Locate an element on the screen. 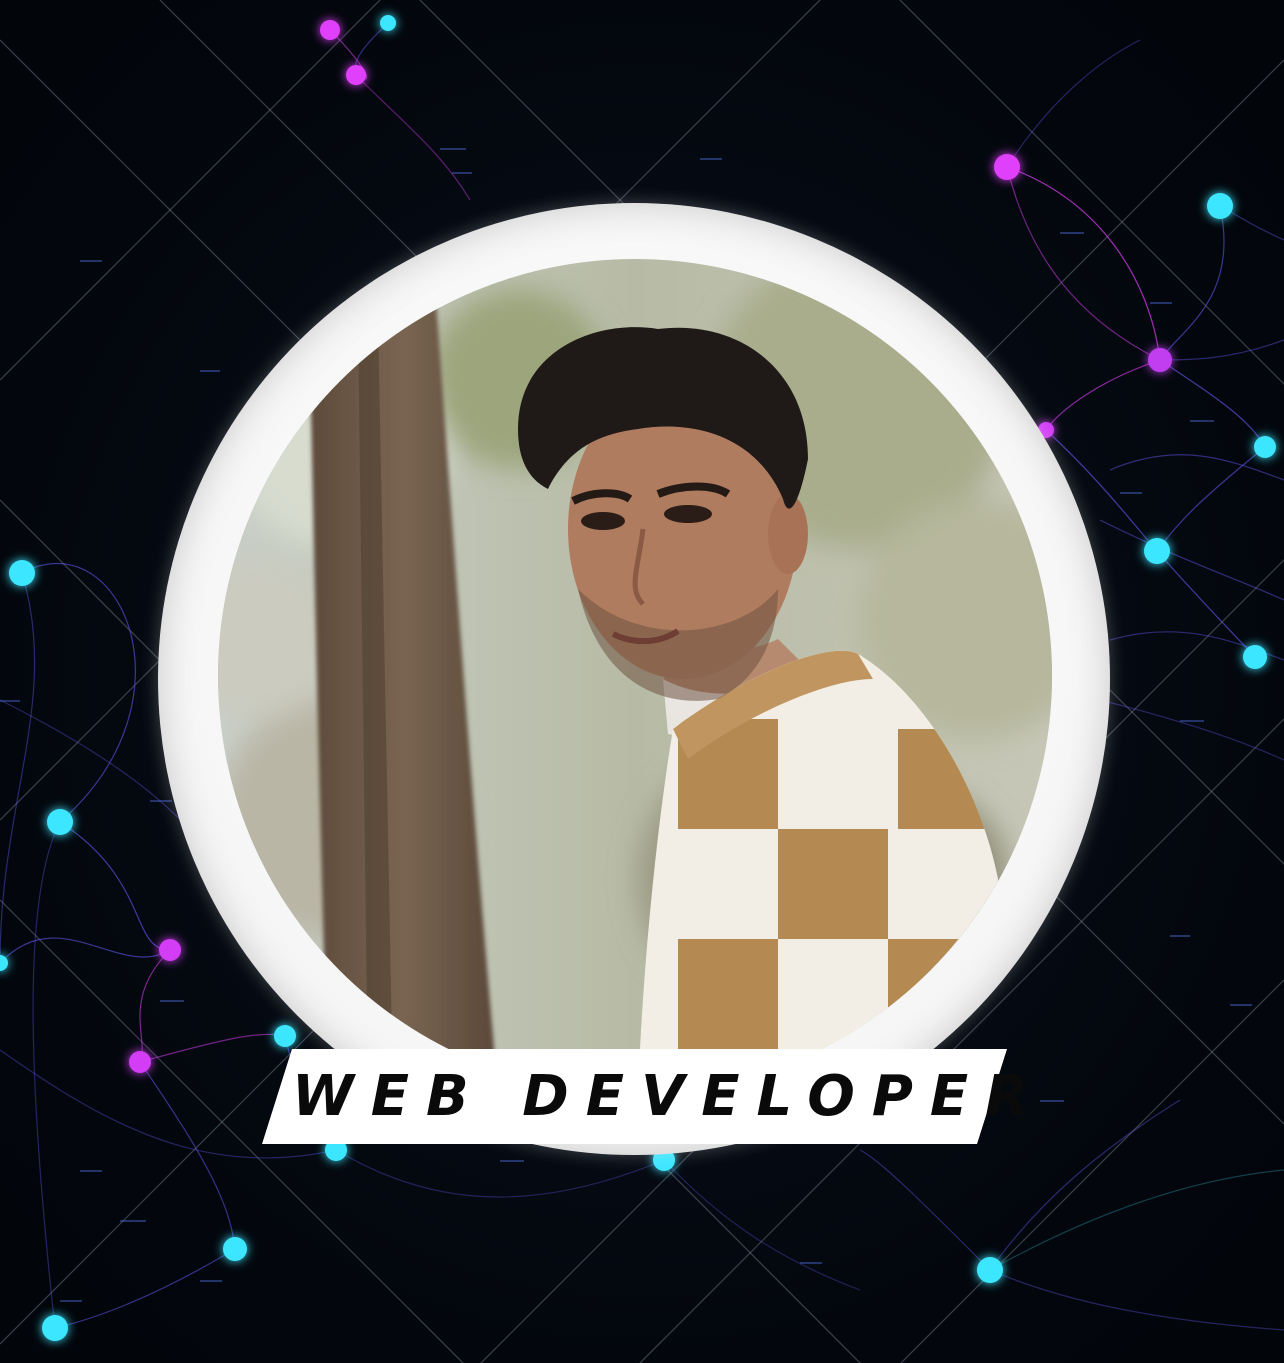  title-banner: WEB DEVELOPER is located at coordinates (654, 1096).